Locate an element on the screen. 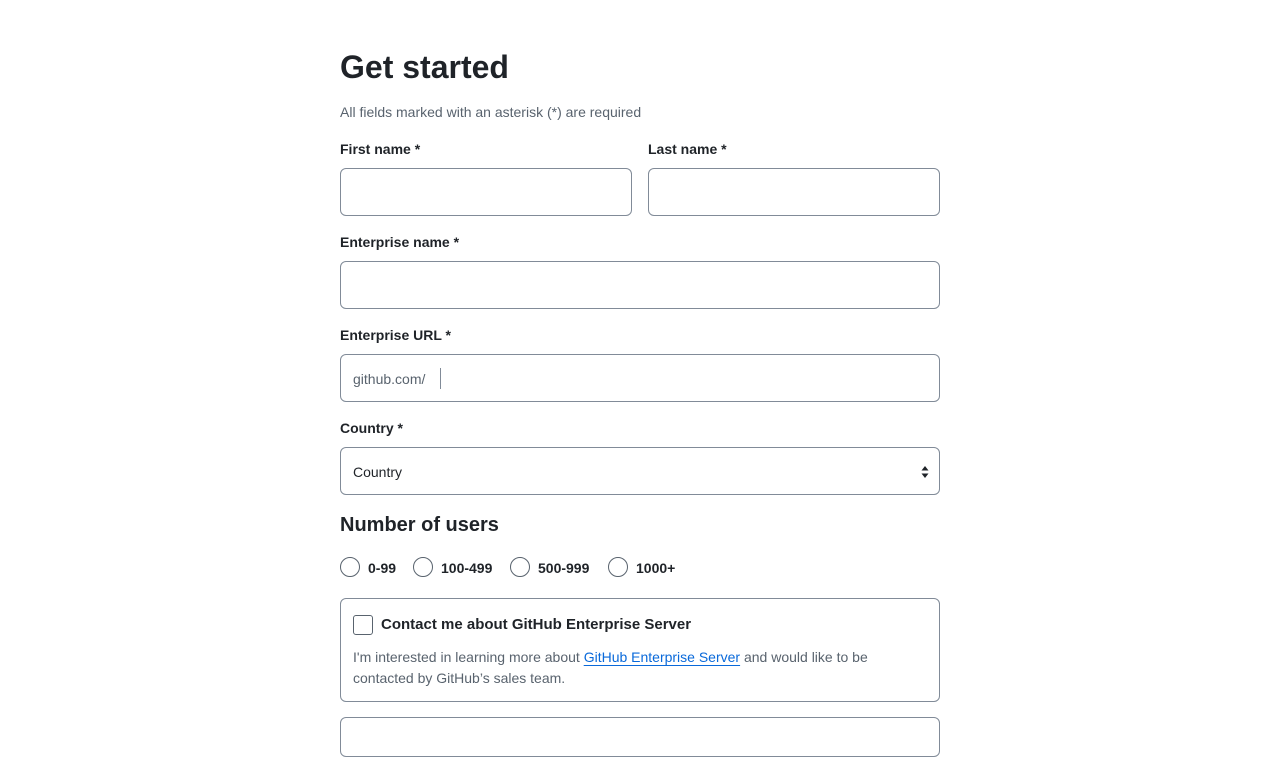 This screenshot has width=1280, height=757. users-option-100-499: 100-499 is located at coordinates (452, 567).